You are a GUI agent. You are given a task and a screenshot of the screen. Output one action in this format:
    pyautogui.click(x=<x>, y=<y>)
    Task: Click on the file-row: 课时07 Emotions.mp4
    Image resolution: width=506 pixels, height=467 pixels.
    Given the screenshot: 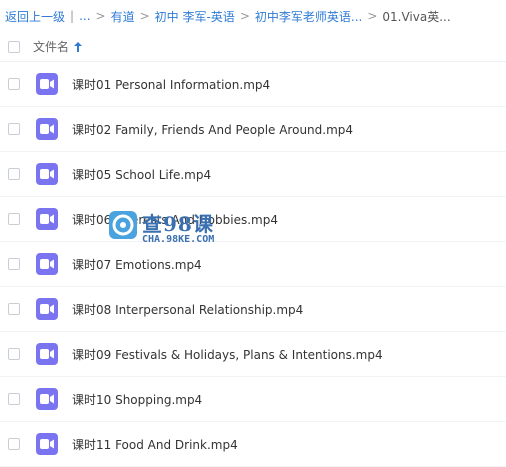 What is the action you would take?
    pyautogui.click(x=253, y=264)
    